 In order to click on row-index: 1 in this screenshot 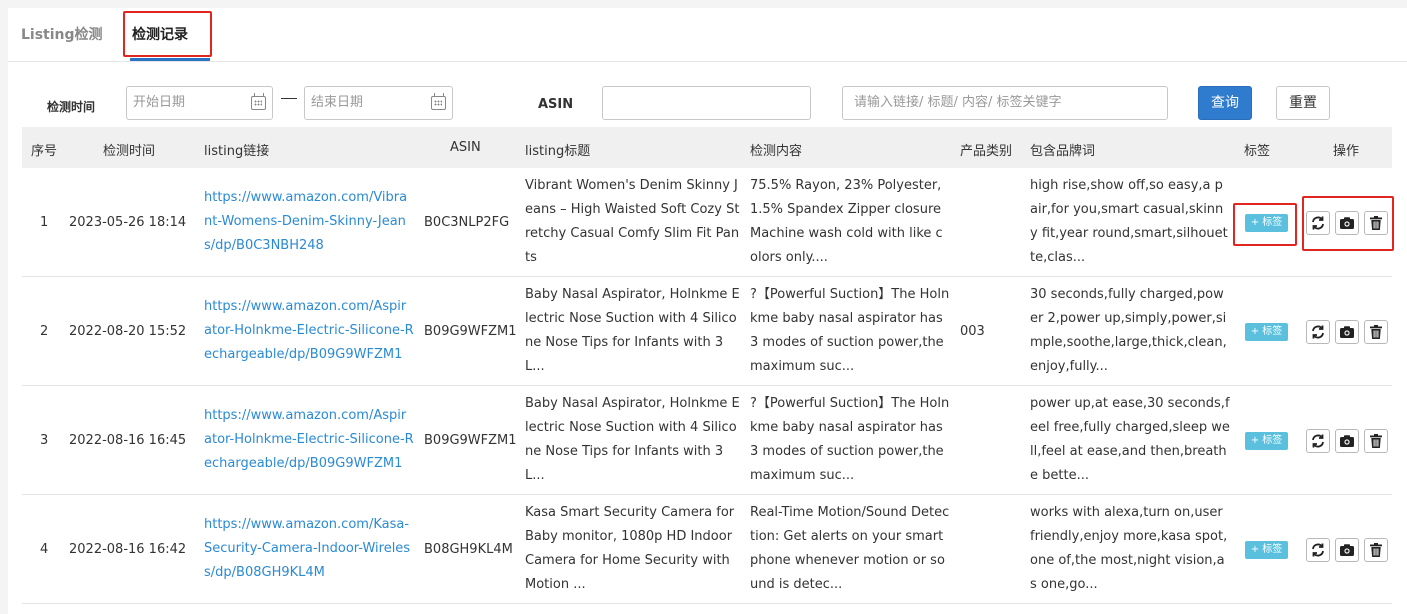, I will do `click(44, 222)`.